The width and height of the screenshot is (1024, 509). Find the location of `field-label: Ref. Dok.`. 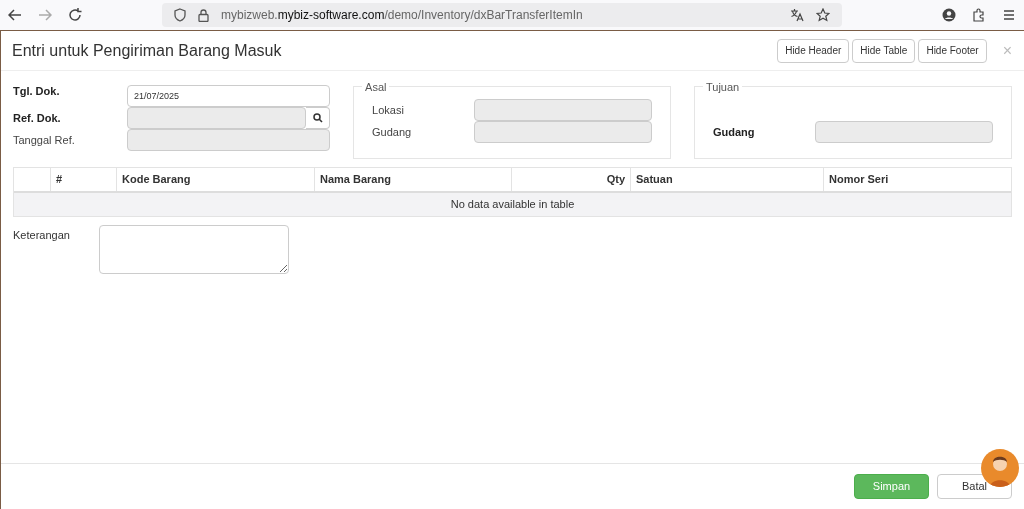

field-label: Ref. Dok. is located at coordinates (37, 118).